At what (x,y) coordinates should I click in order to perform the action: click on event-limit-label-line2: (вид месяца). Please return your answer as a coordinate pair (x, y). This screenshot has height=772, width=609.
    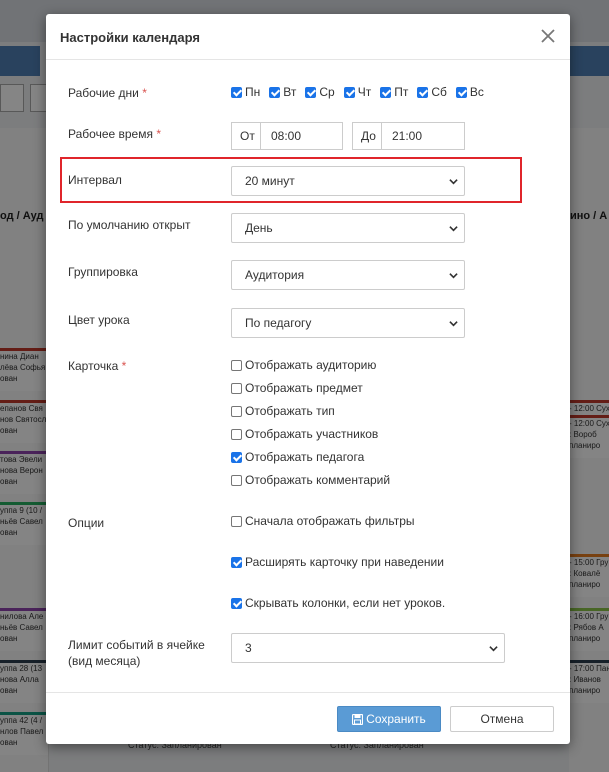
    Looking at the image, I should click on (104, 661).